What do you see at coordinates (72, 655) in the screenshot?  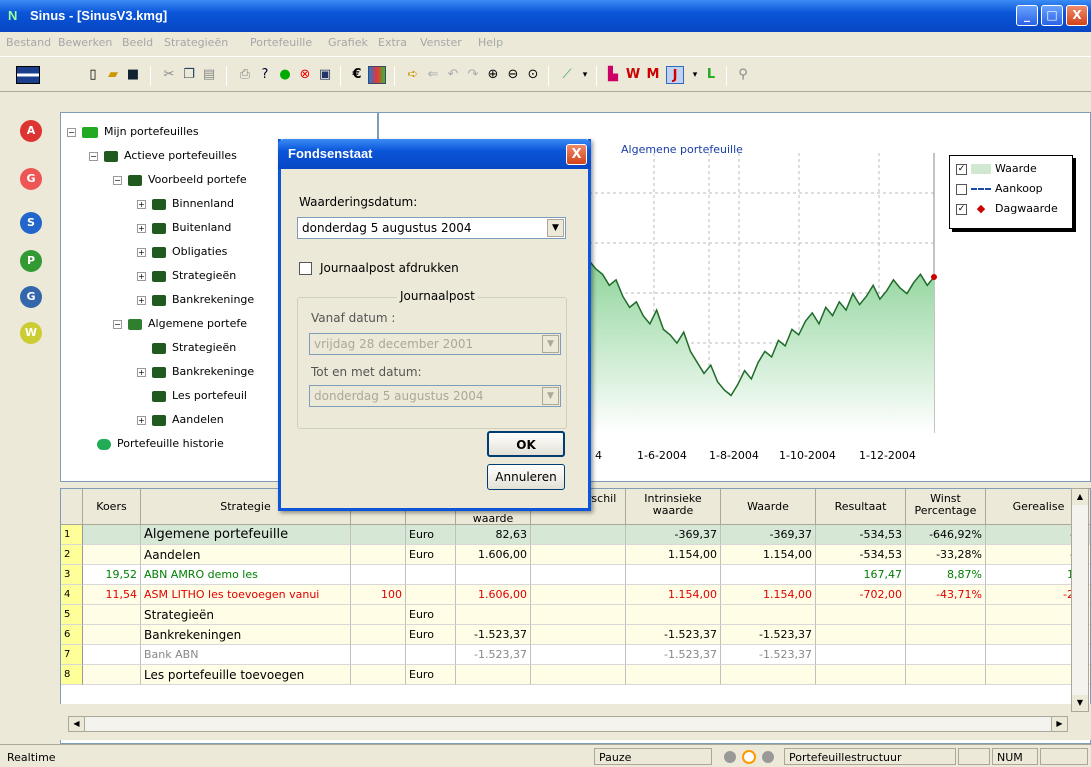 I see `row-number: 7` at bounding box center [72, 655].